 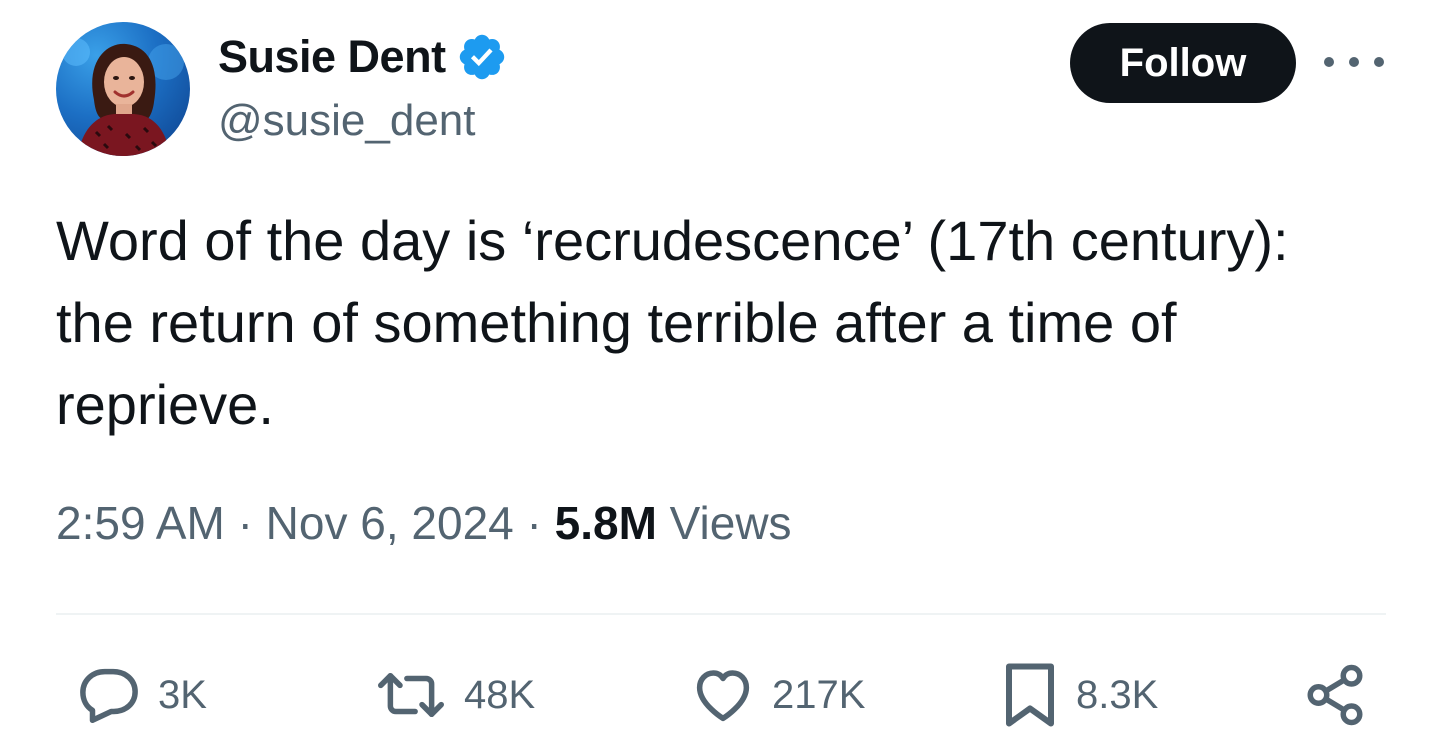 I want to click on avatar, so click(x=123, y=89).